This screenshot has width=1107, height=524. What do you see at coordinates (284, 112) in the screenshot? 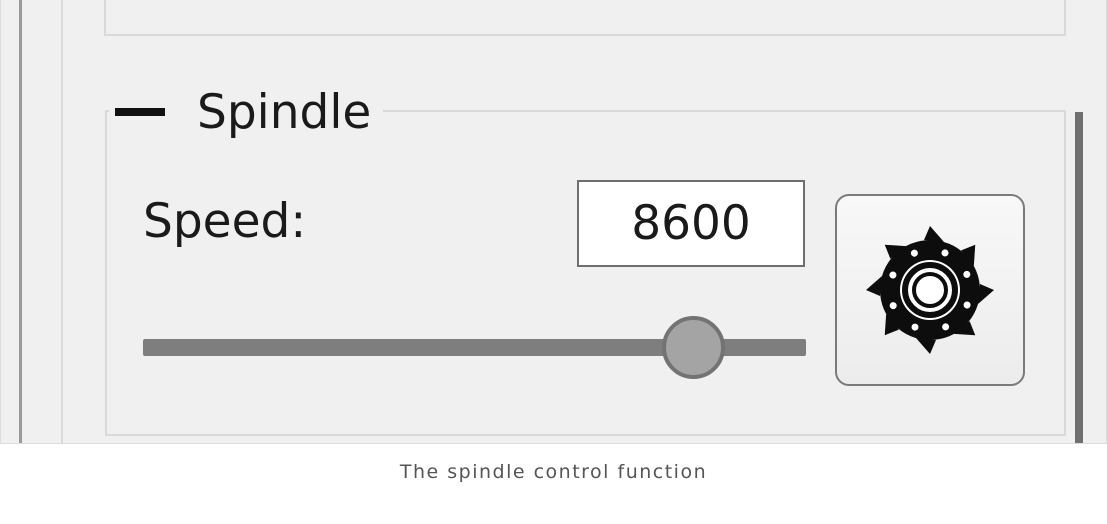
I see `spindle-group-title: Spindle` at bounding box center [284, 112].